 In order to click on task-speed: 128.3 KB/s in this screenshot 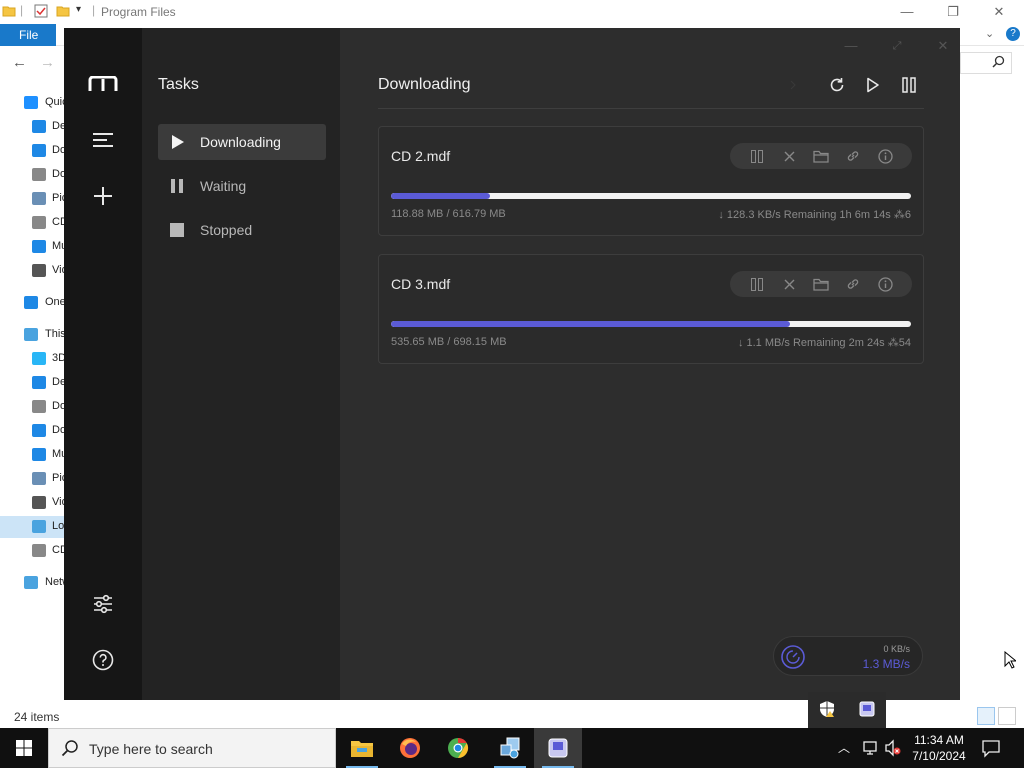, I will do `click(753, 215)`.